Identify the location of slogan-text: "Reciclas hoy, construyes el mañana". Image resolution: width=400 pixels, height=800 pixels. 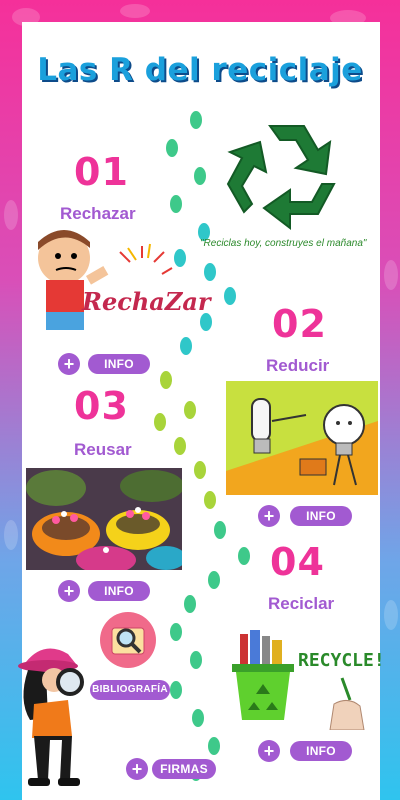
(283, 243).